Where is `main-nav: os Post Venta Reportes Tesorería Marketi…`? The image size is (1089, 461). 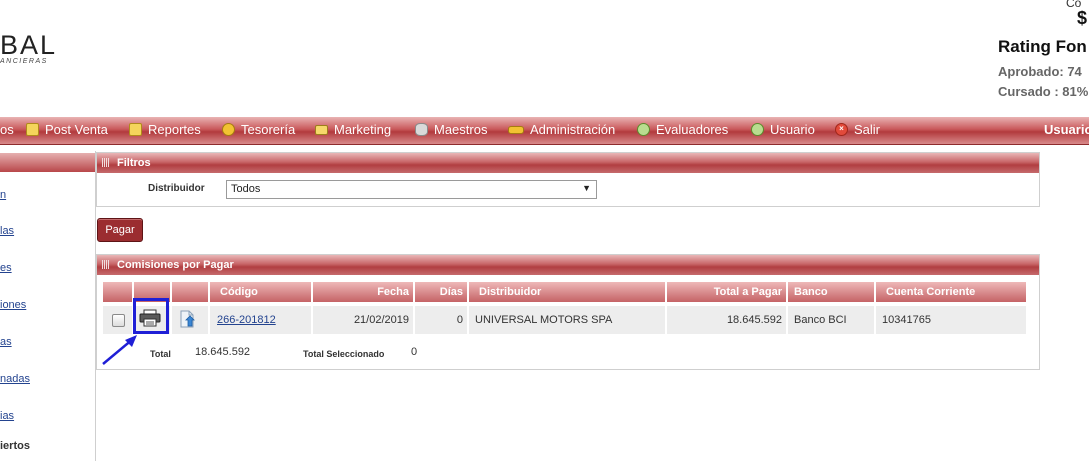 main-nav: os Post Venta Reportes Tesorería Marketi… is located at coordinates (544, 131).